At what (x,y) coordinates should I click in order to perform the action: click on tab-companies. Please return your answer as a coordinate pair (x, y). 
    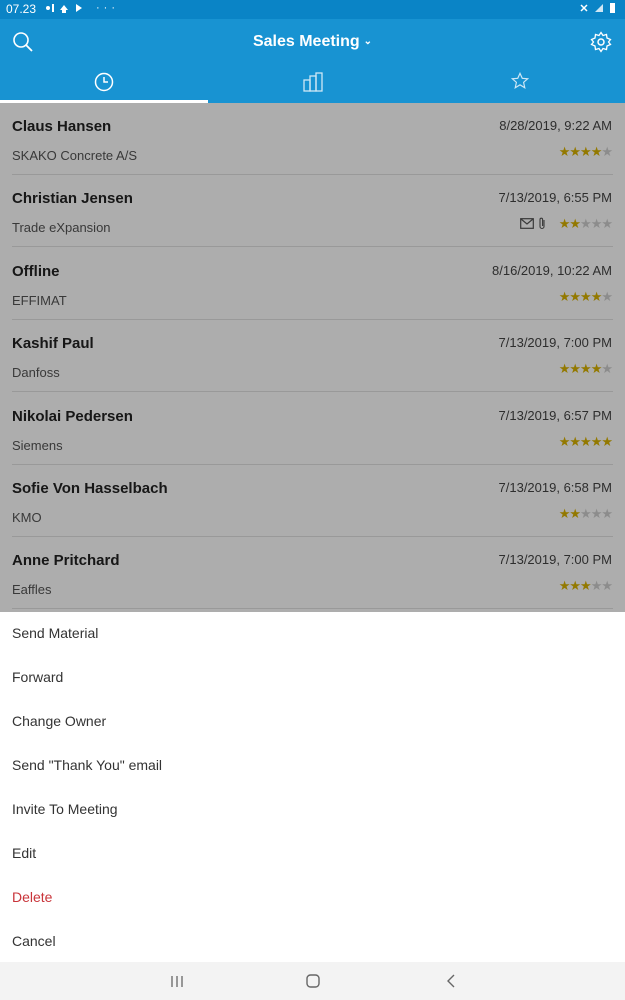
    Looking at the image, I should click on (312, 84).